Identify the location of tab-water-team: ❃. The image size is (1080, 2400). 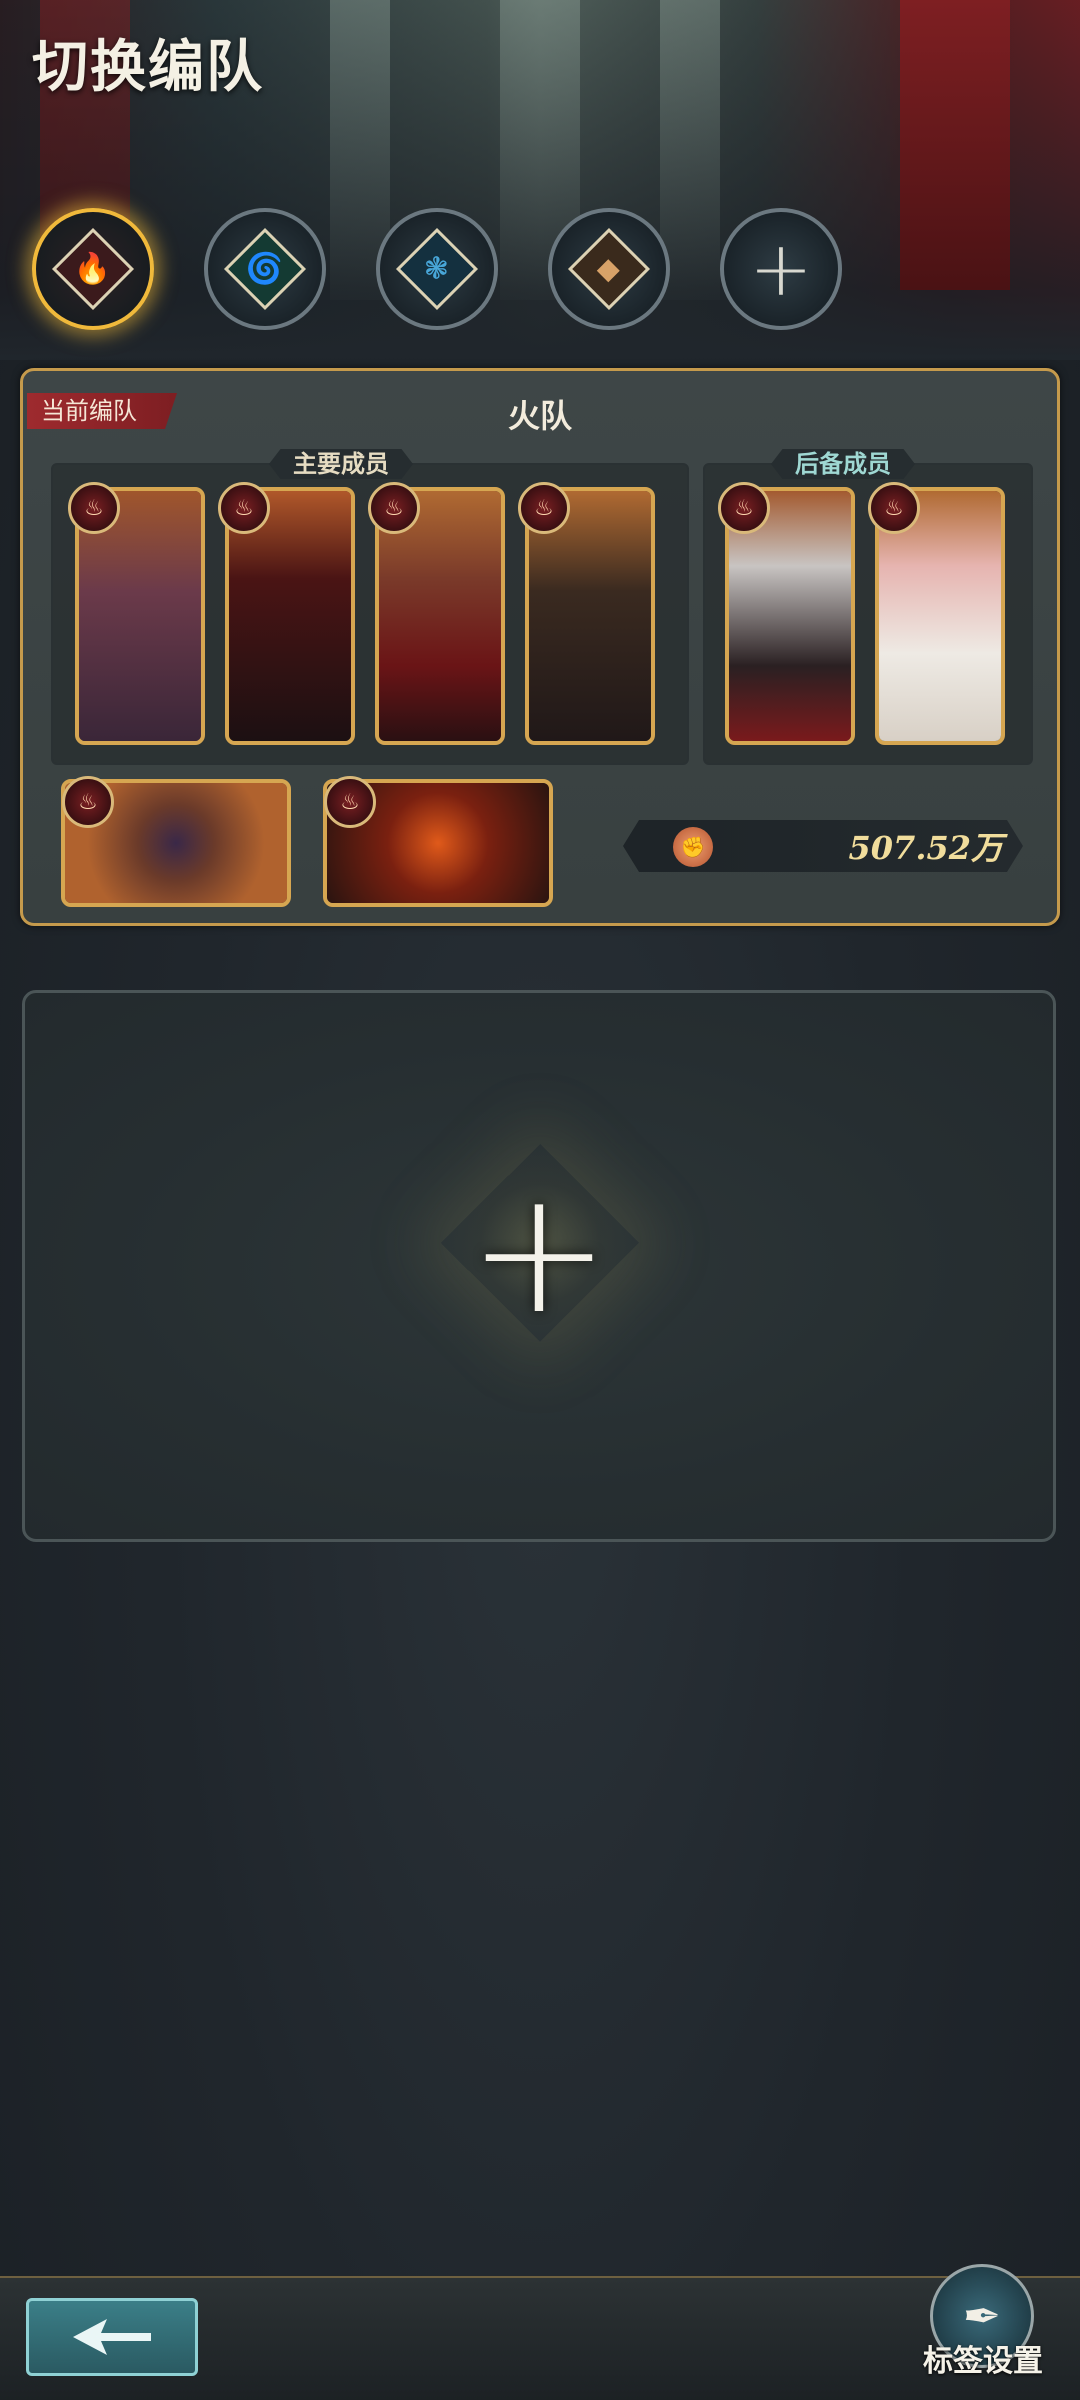
(437, 269).